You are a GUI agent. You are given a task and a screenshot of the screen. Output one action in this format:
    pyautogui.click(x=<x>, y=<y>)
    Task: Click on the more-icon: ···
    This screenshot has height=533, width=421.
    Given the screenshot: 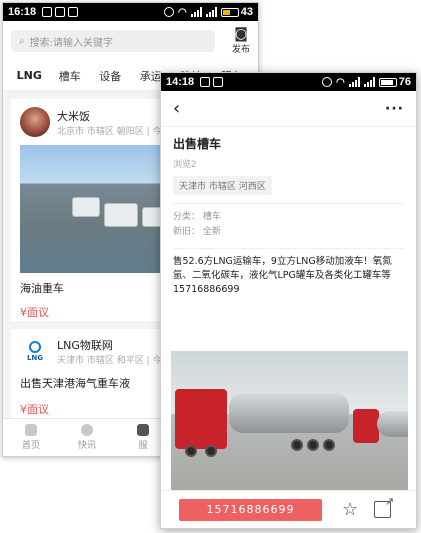 What is the action you would take?
    pyautogui.click(x=394, y=109)
    